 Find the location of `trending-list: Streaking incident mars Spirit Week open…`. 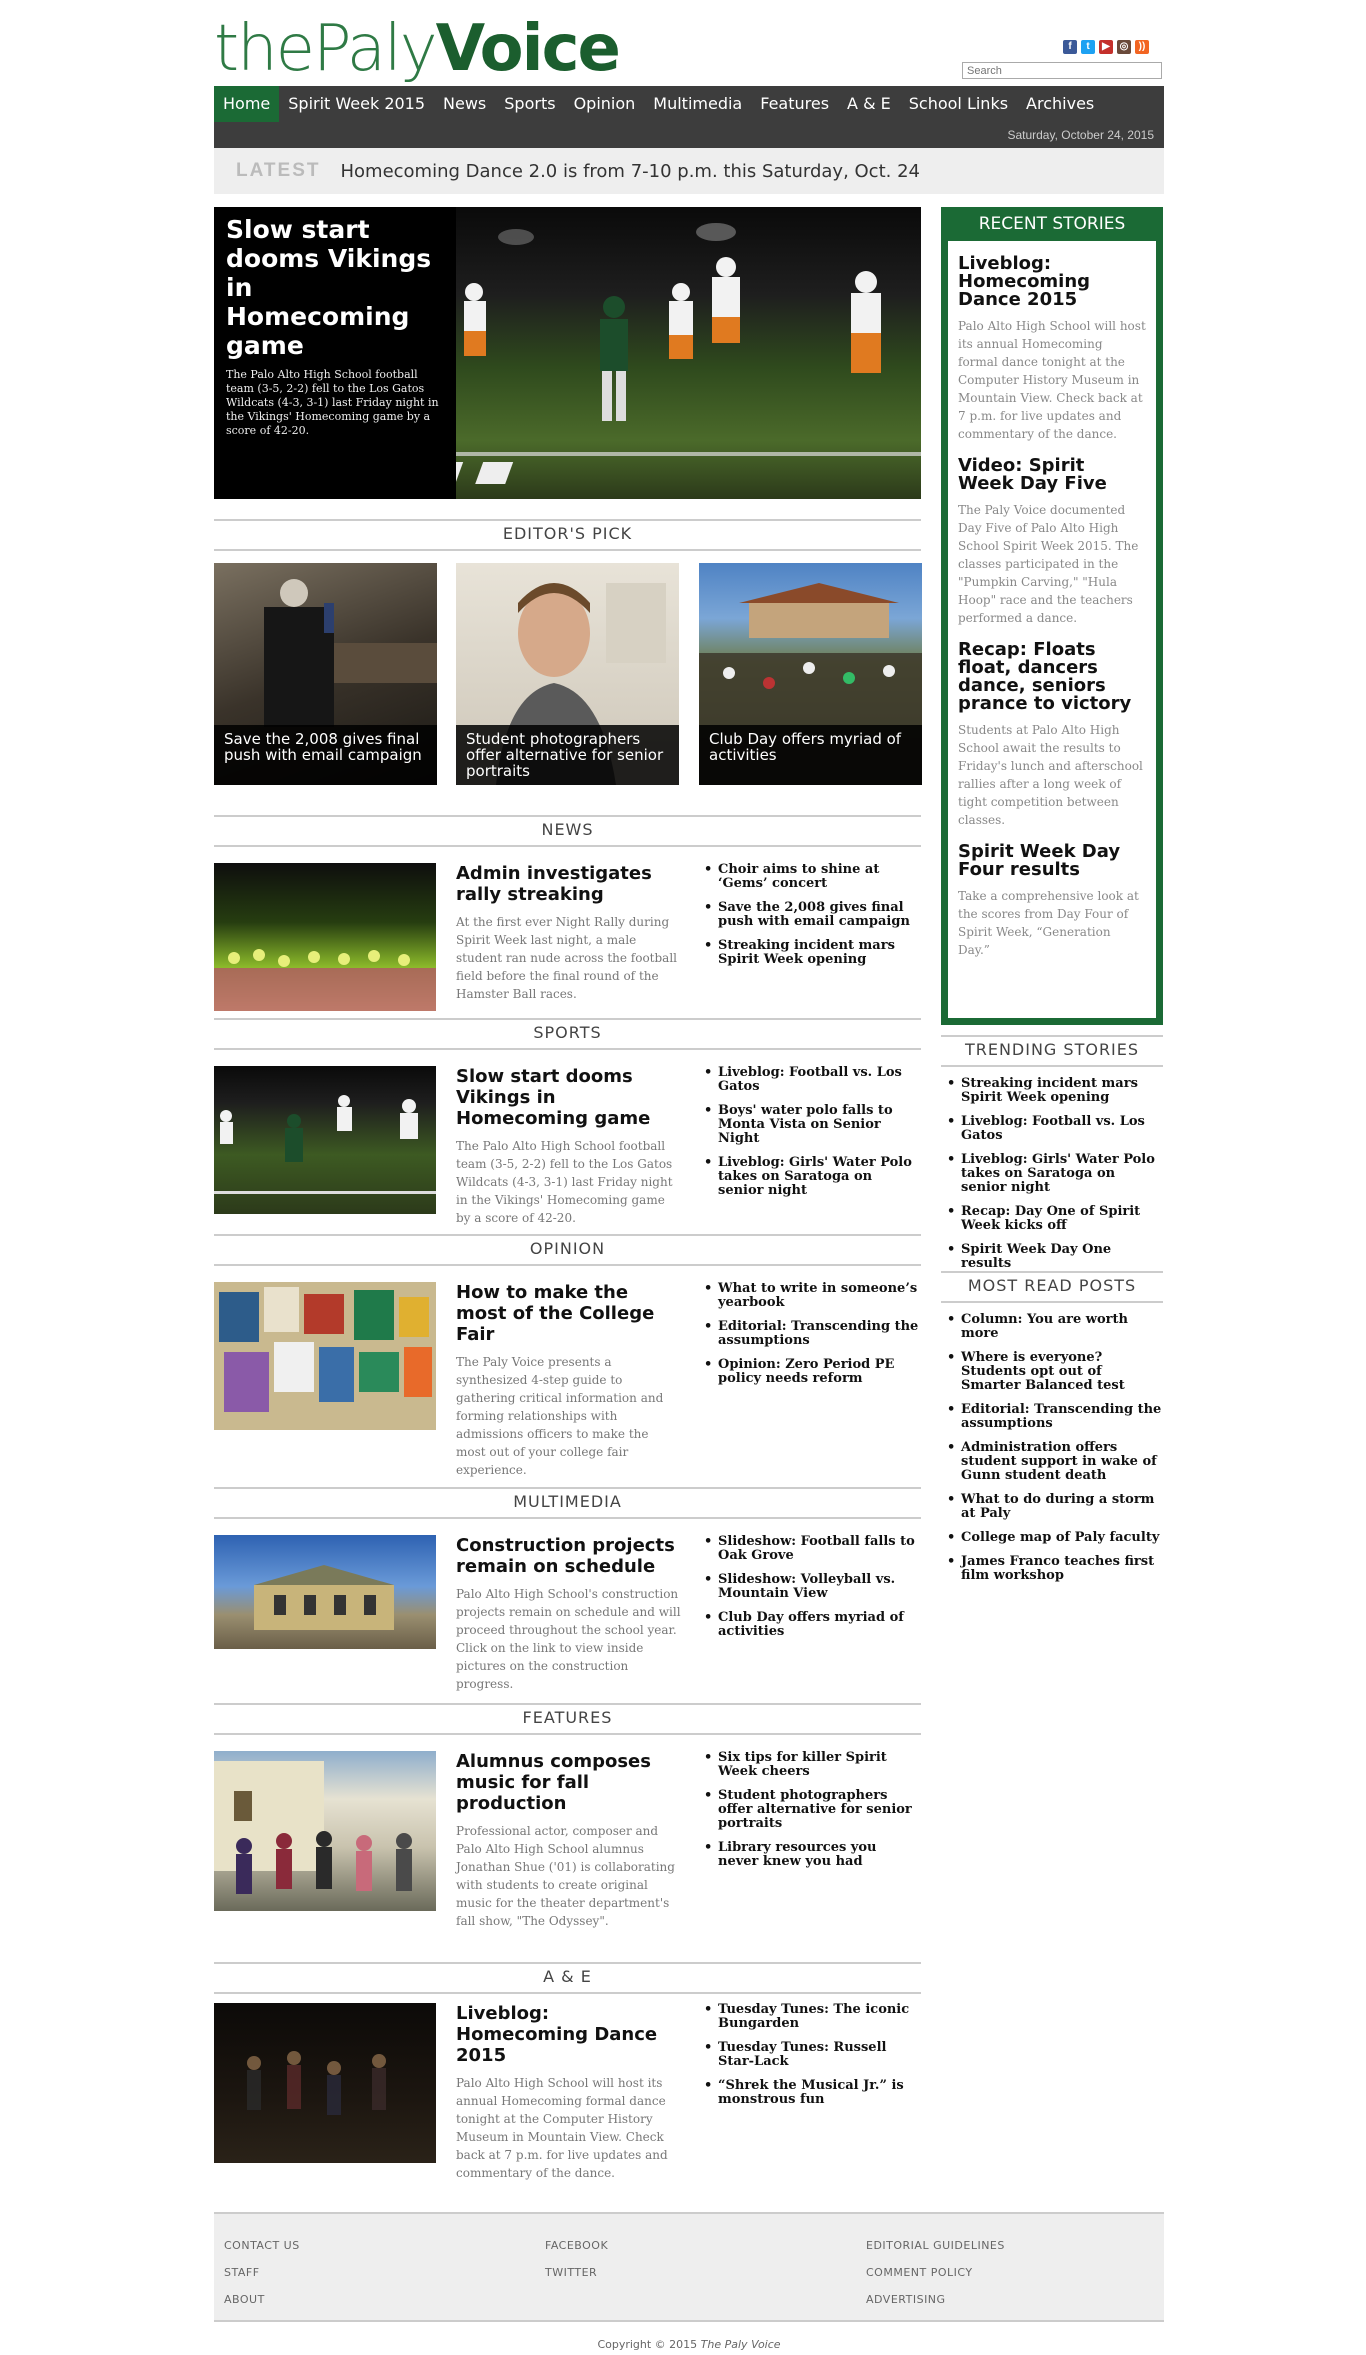

trending-list: Streaking incident mars Spirit Week open… is located at coordinates (1052, 1179).